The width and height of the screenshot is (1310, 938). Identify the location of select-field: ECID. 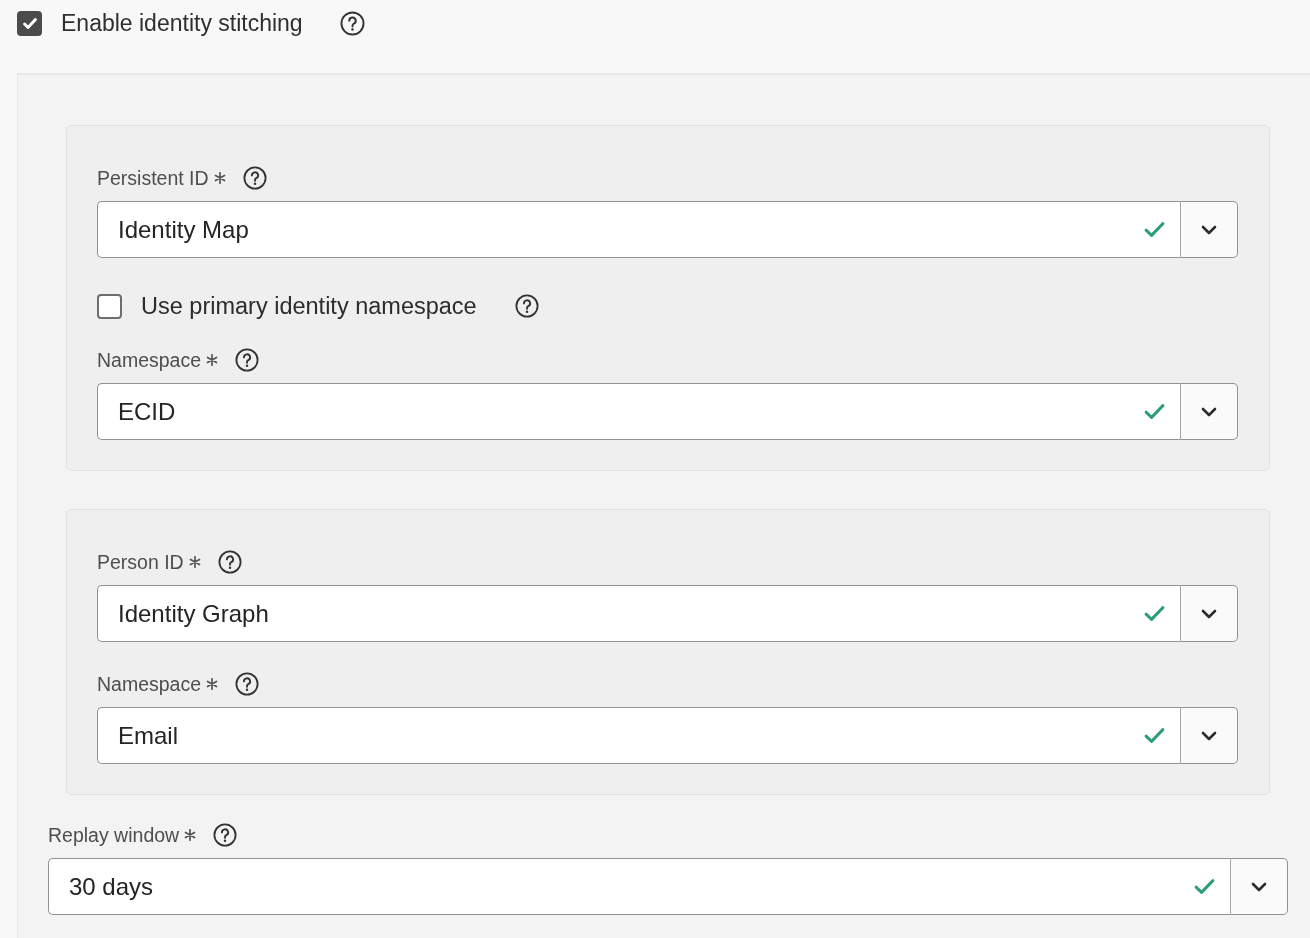
(639, 411).